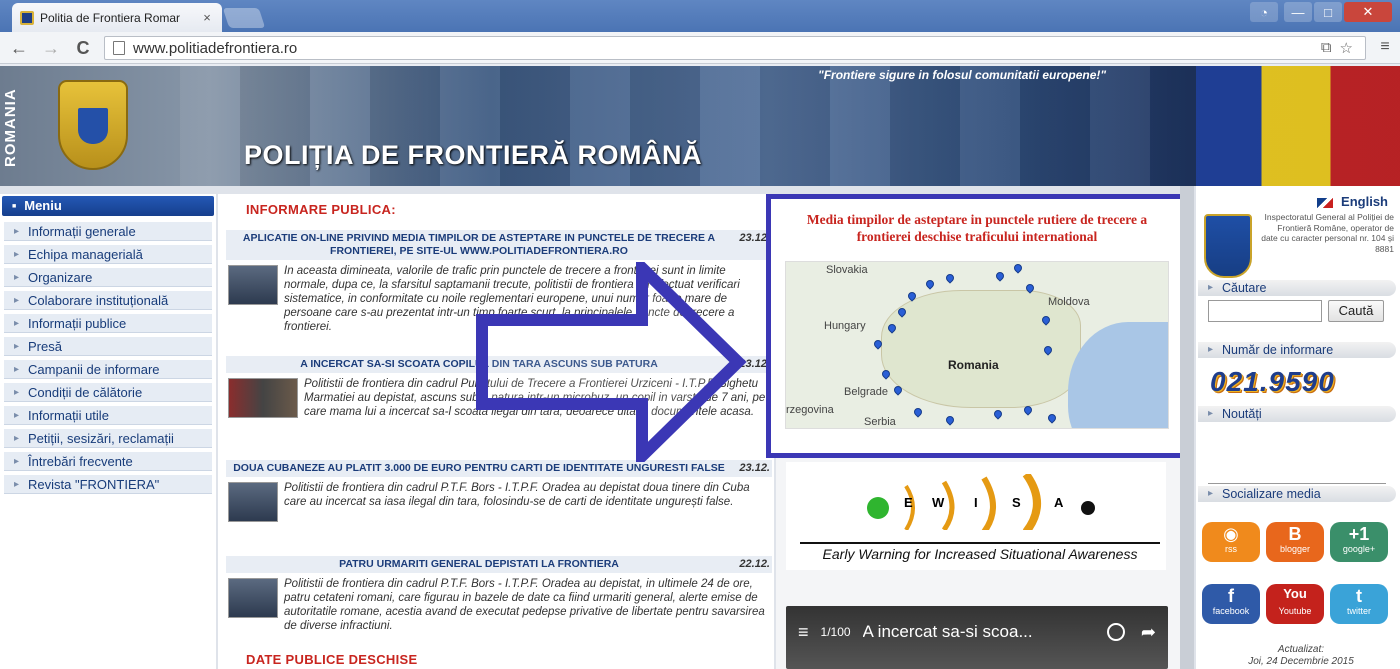 The width and height of the screenshot is (1400, 669). What do you see at coordinates (317, 659) in the screenshot?
I see `section-title-date-publice: DATE PUBLICE DESCHISE` at bounding box center [317, 659].